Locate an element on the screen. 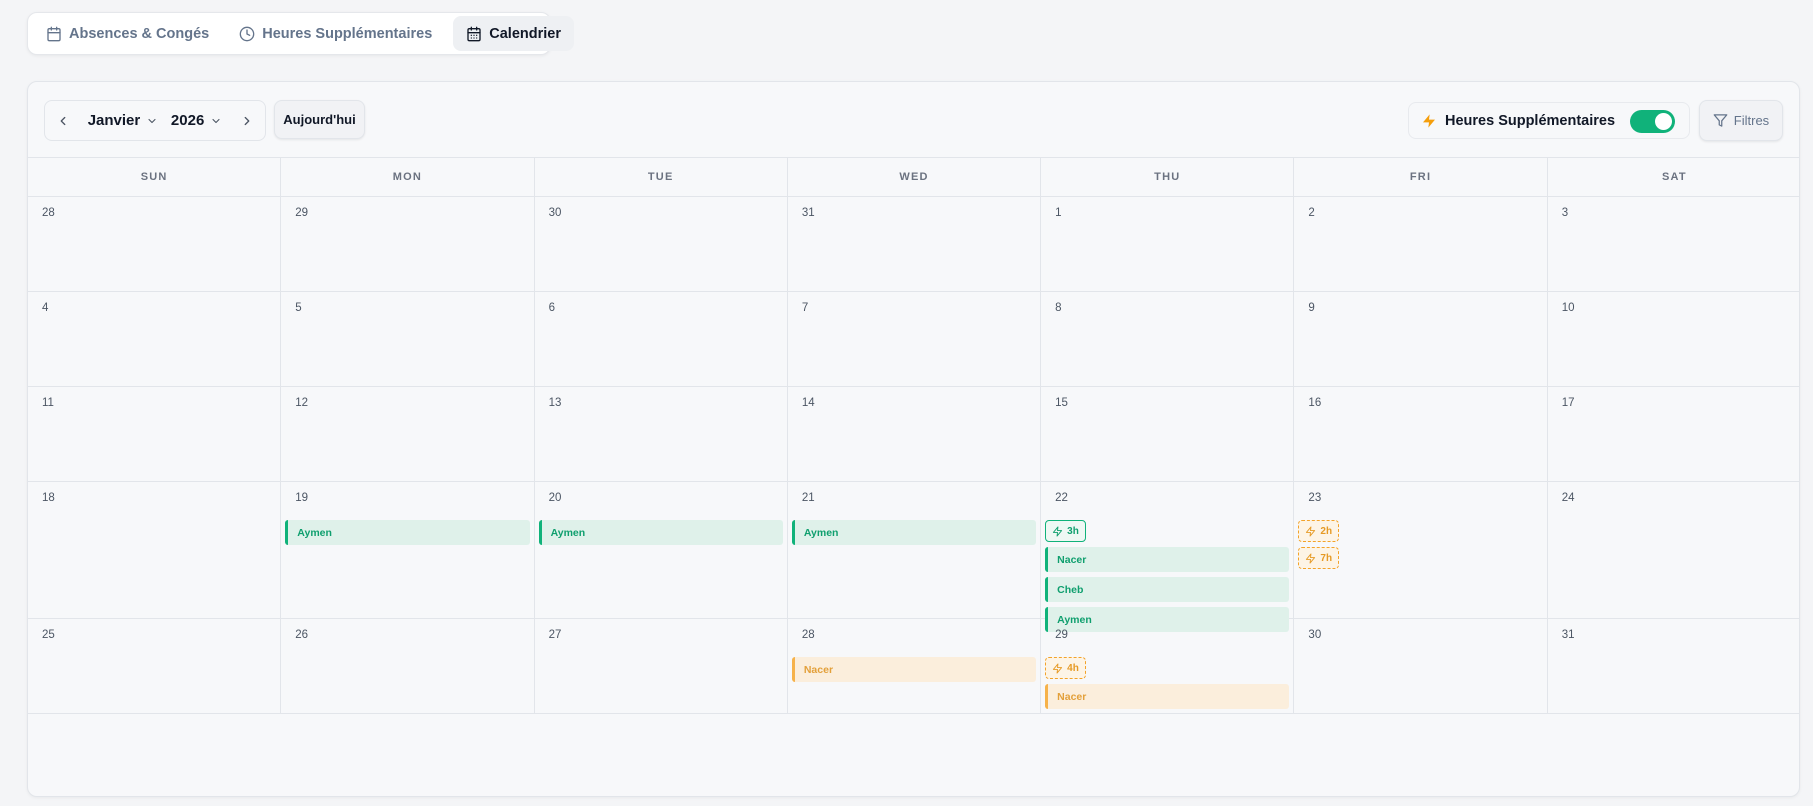 The width and height of the screenshot is (1813, 806). absence-event: Cheb is located at coordinates (1167, 589).